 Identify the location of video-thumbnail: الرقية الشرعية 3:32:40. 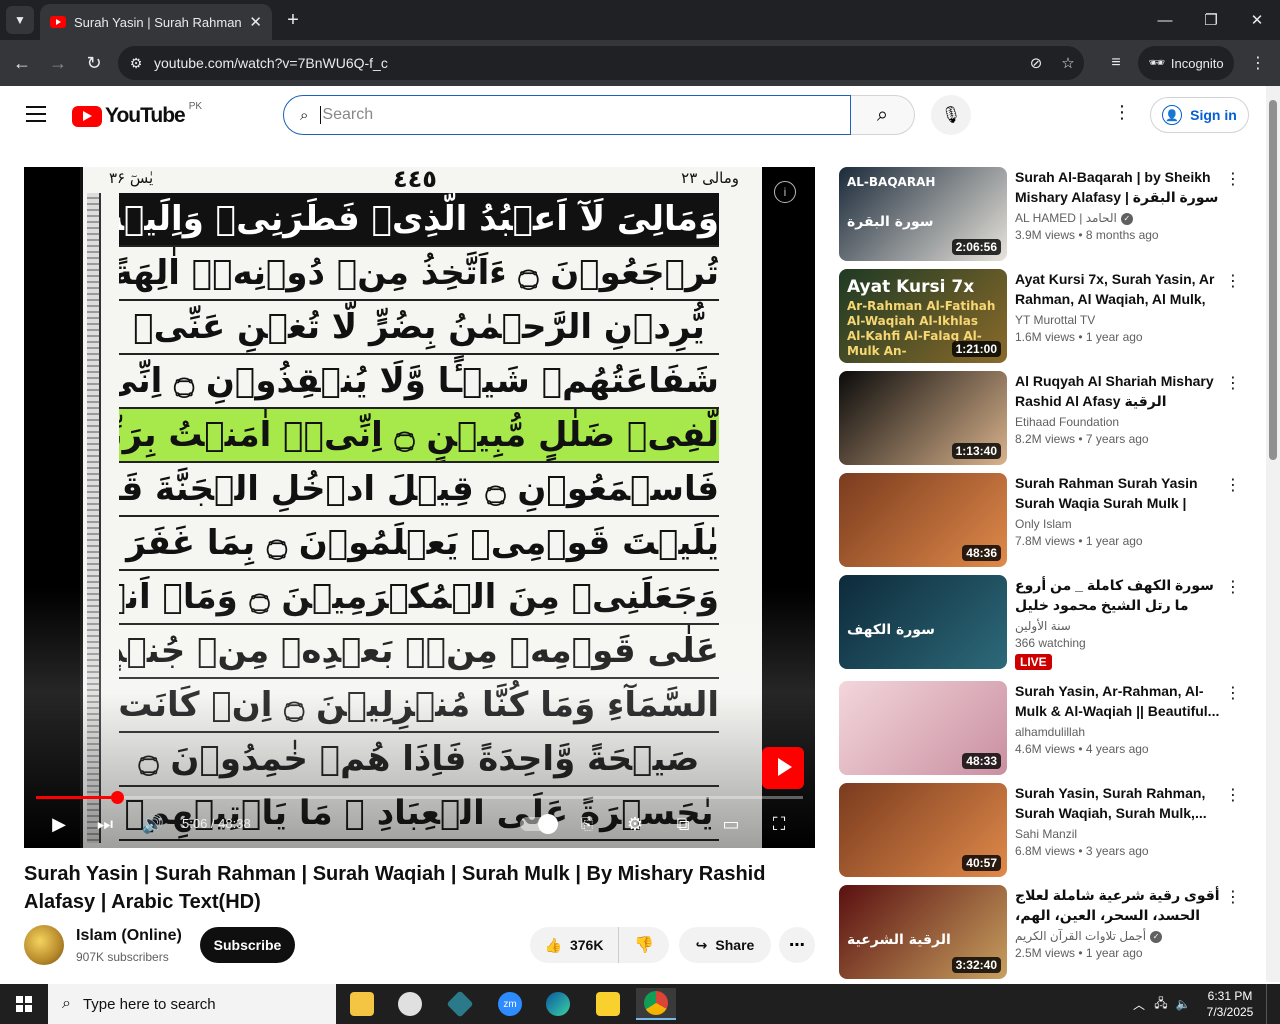
(923, 932).